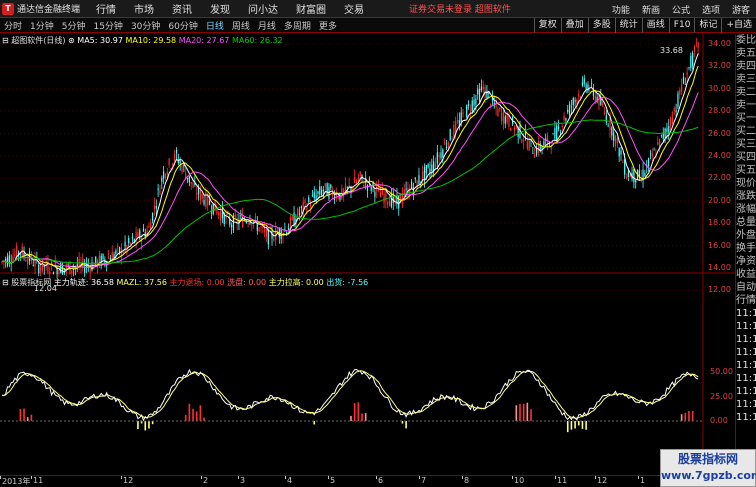 Image resolution: width=756 pixels, height=487 pixels. I want to click on period-60min: 60分钟, so click(182, 25).